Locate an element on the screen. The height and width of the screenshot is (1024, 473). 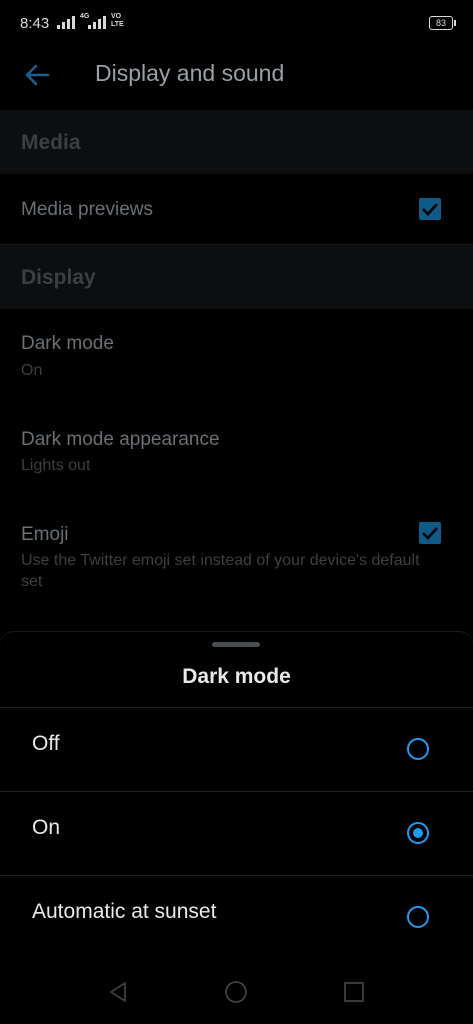
app-bar: Display and sound is located at coordinates (236, 77).